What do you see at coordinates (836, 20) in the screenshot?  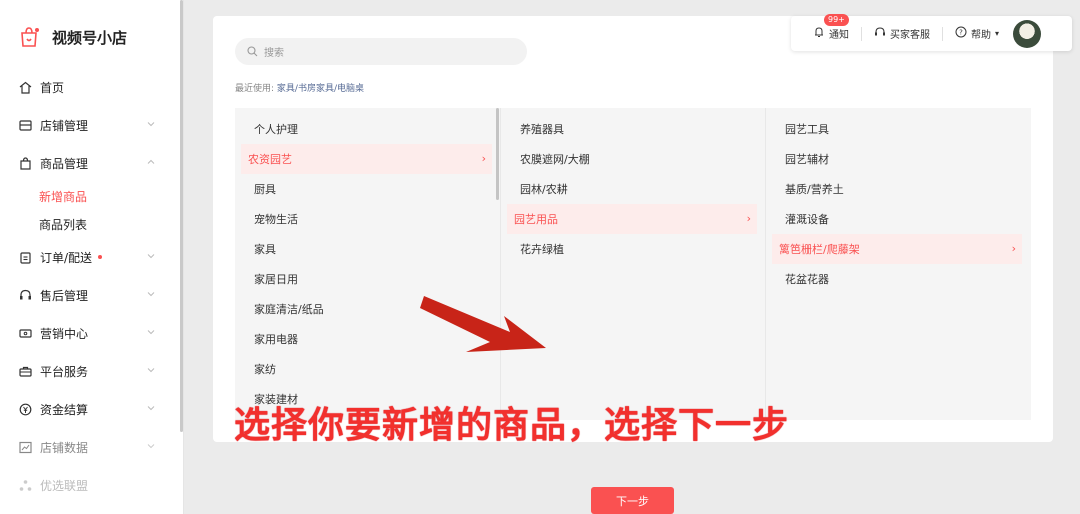 I see `notify-badge: 99+` at bounding box center [836, 20].